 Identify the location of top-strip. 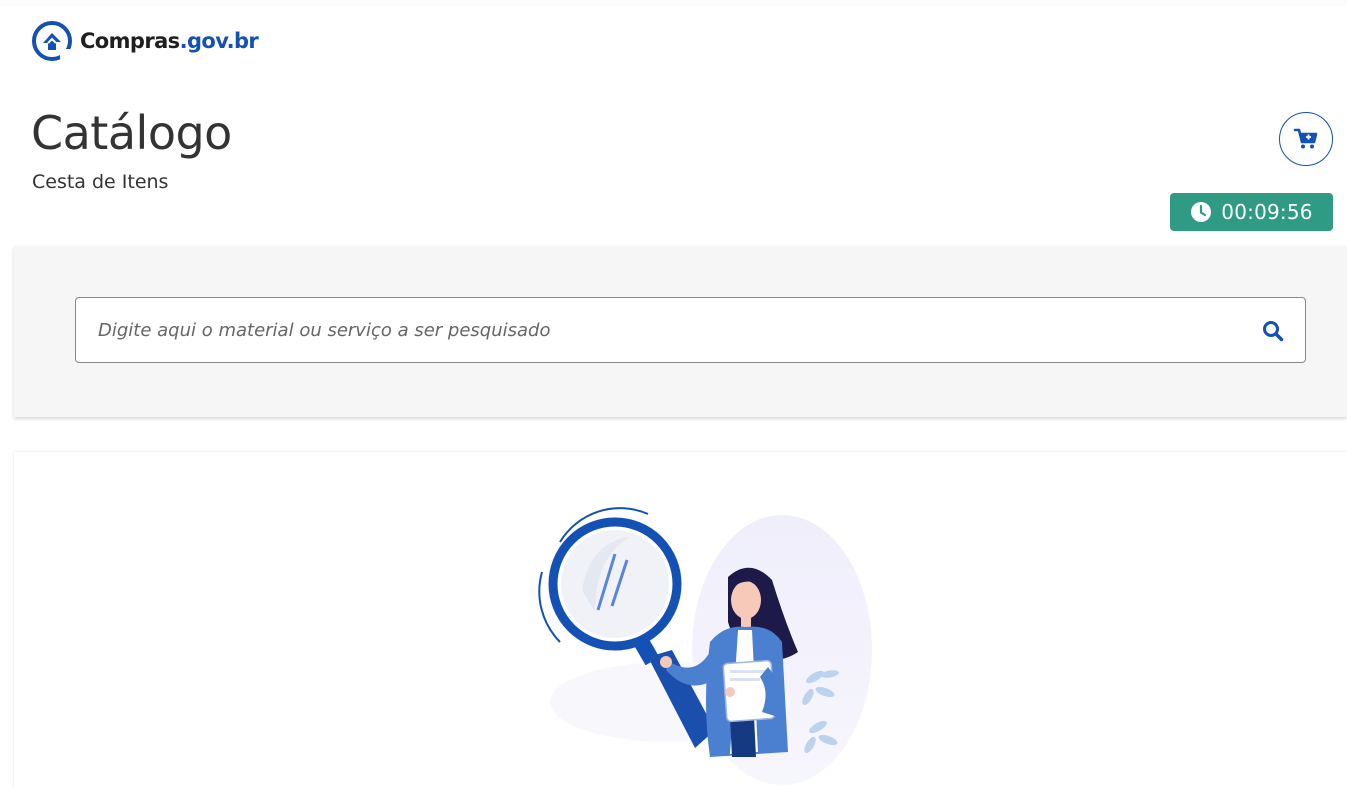
(673, 3).